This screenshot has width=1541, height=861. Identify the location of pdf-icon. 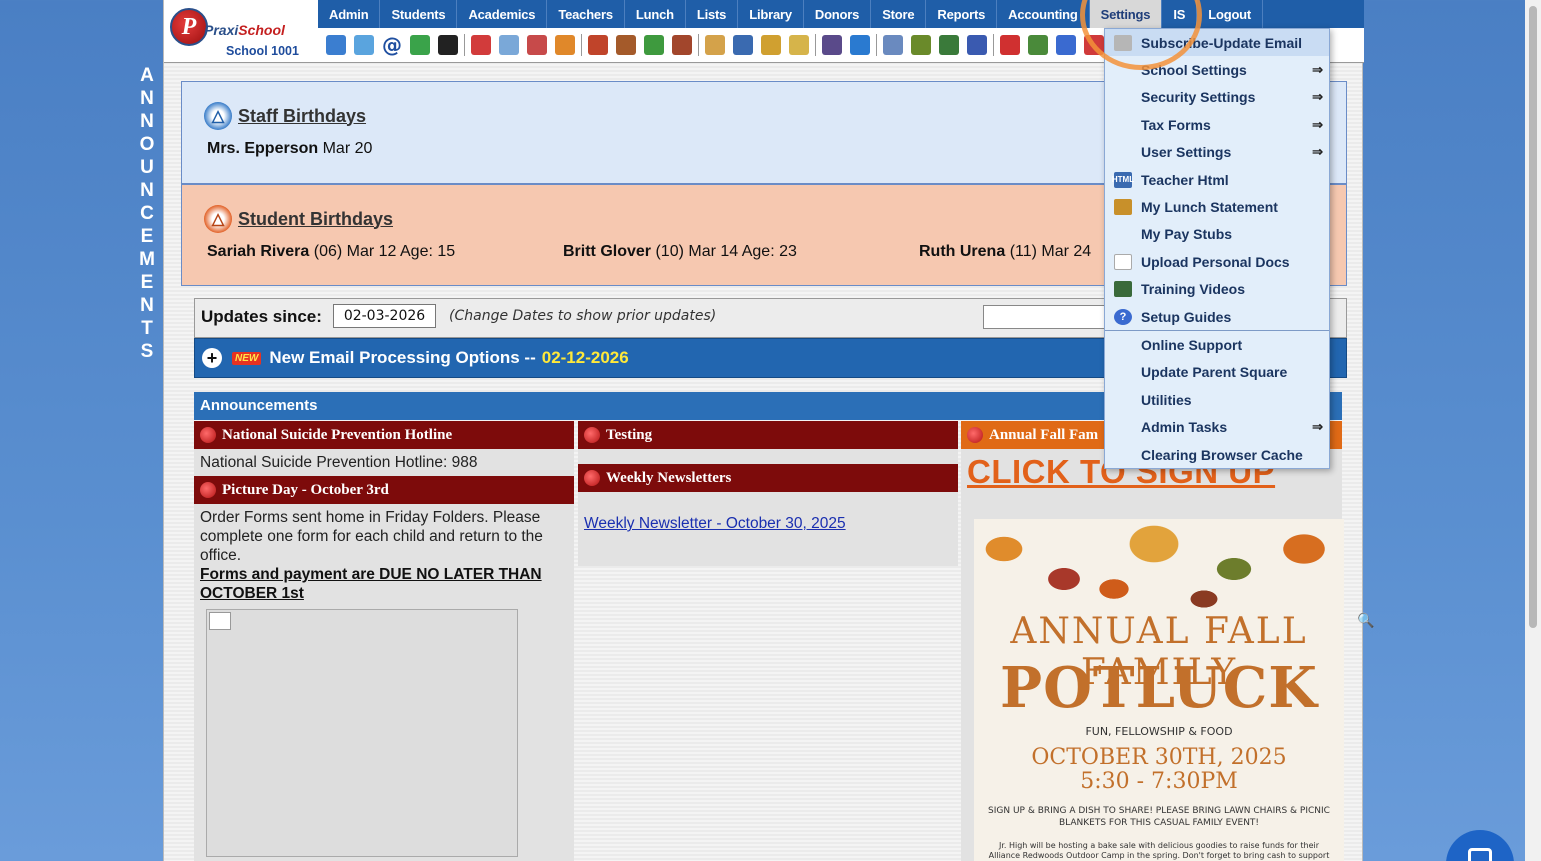
(1010, 45).